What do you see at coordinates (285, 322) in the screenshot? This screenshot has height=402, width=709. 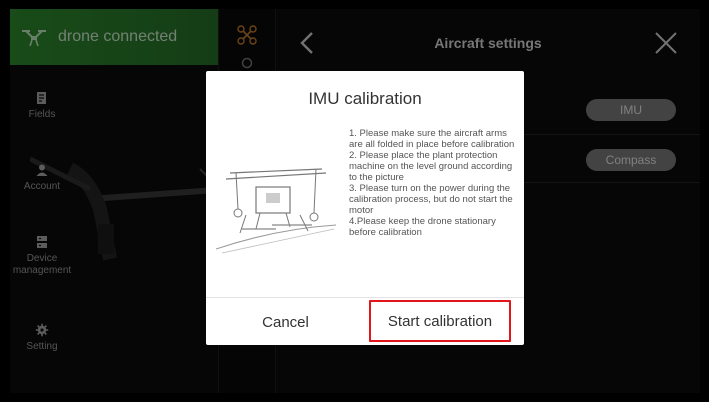 I see `cancel-button: Cancel` at bounding box center [285, 322].